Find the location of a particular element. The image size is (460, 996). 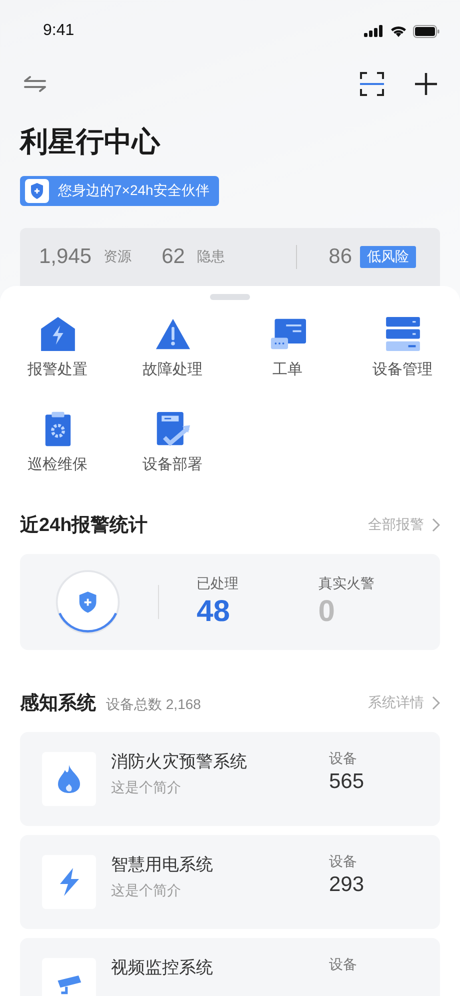

server-icon is located at coordinates (402, 334).